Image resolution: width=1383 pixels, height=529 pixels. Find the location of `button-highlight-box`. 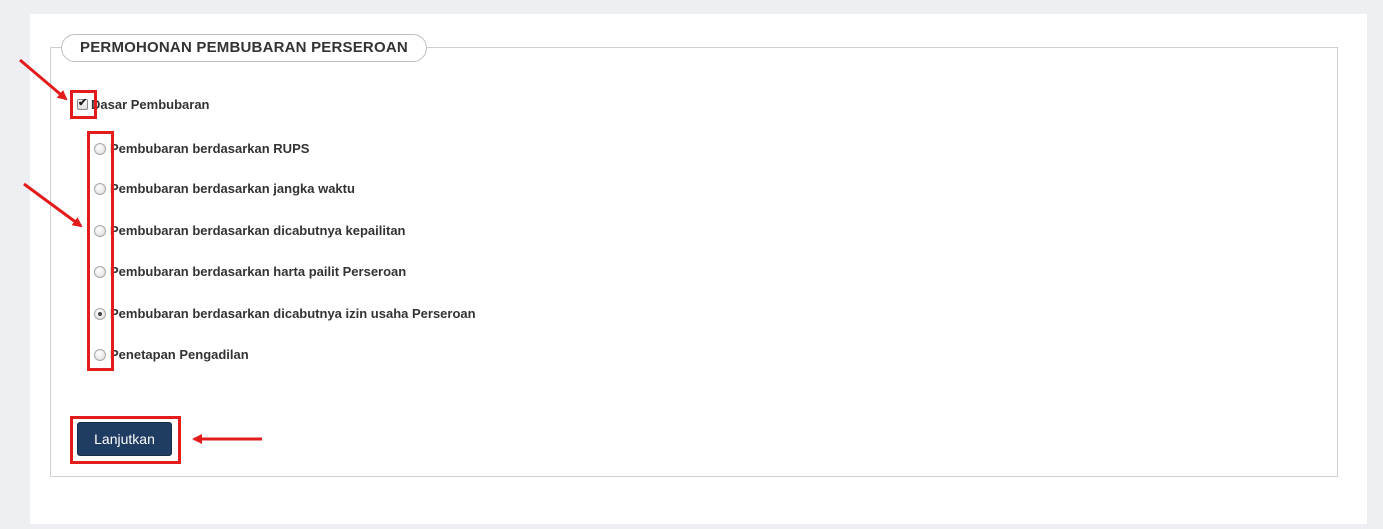

button-highlight-box is located at coordinates (125, 440).